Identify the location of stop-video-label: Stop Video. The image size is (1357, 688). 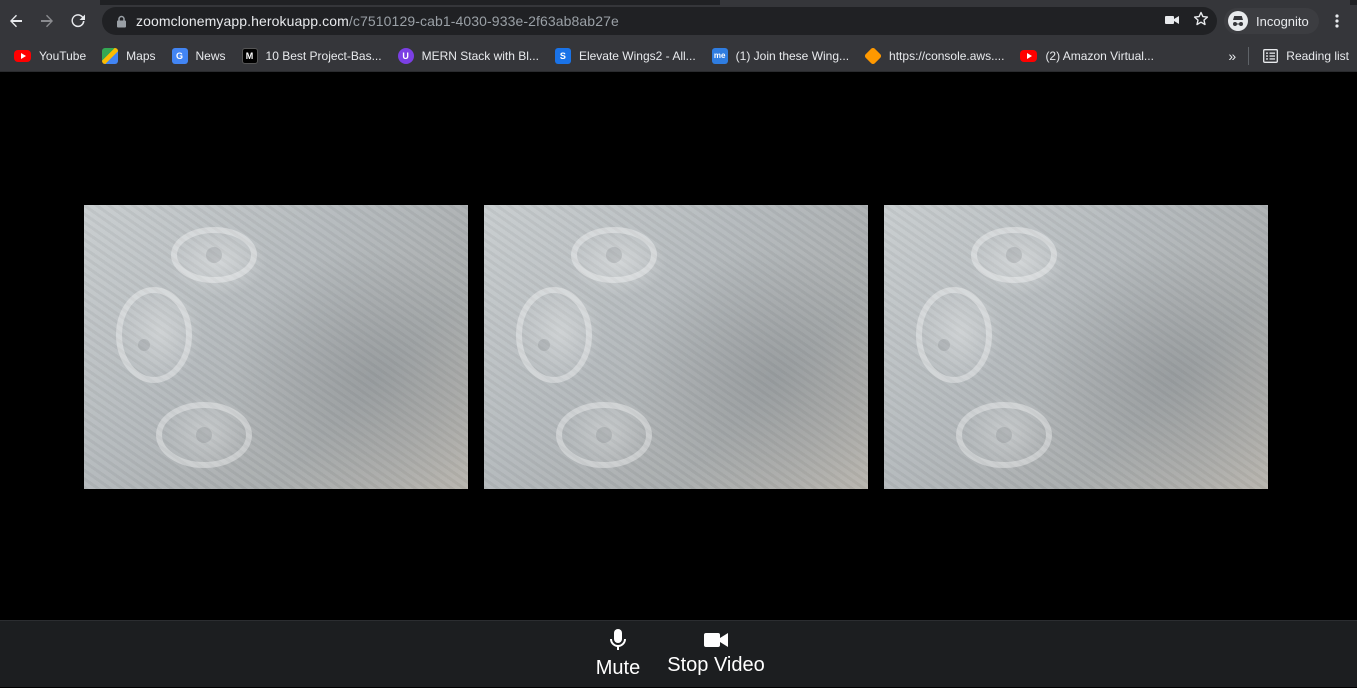
(716, 665).